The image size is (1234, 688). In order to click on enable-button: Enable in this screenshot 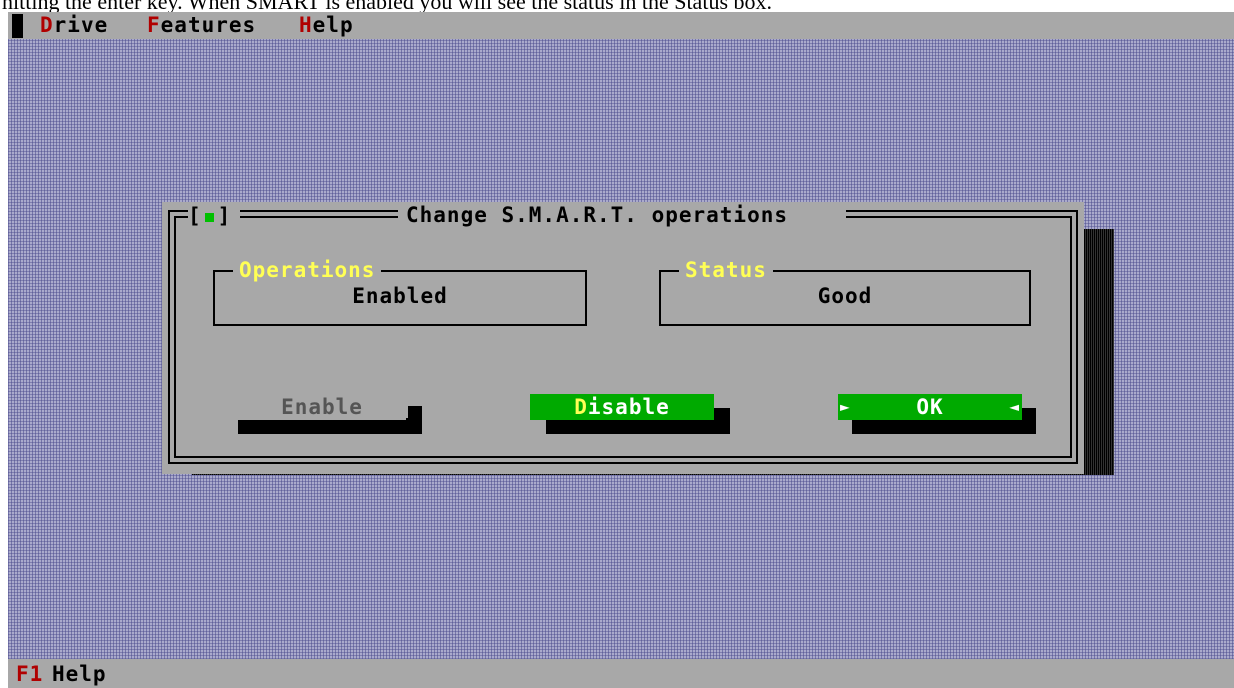, I will do `click(322, 407)`.